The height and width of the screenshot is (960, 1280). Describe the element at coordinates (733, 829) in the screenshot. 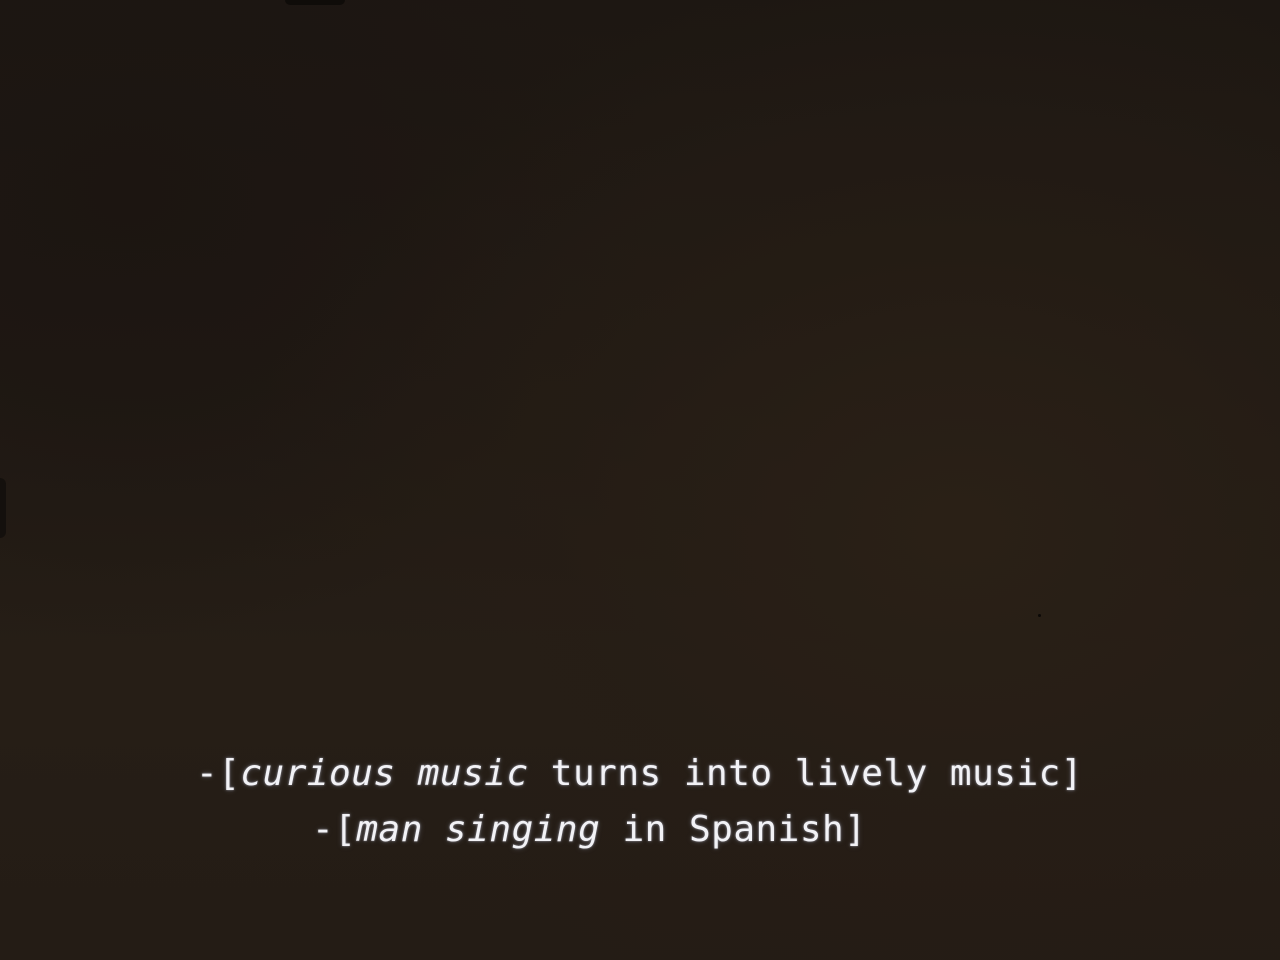

I see `subtitle-line-2-rest: in Spanish]` at that location.